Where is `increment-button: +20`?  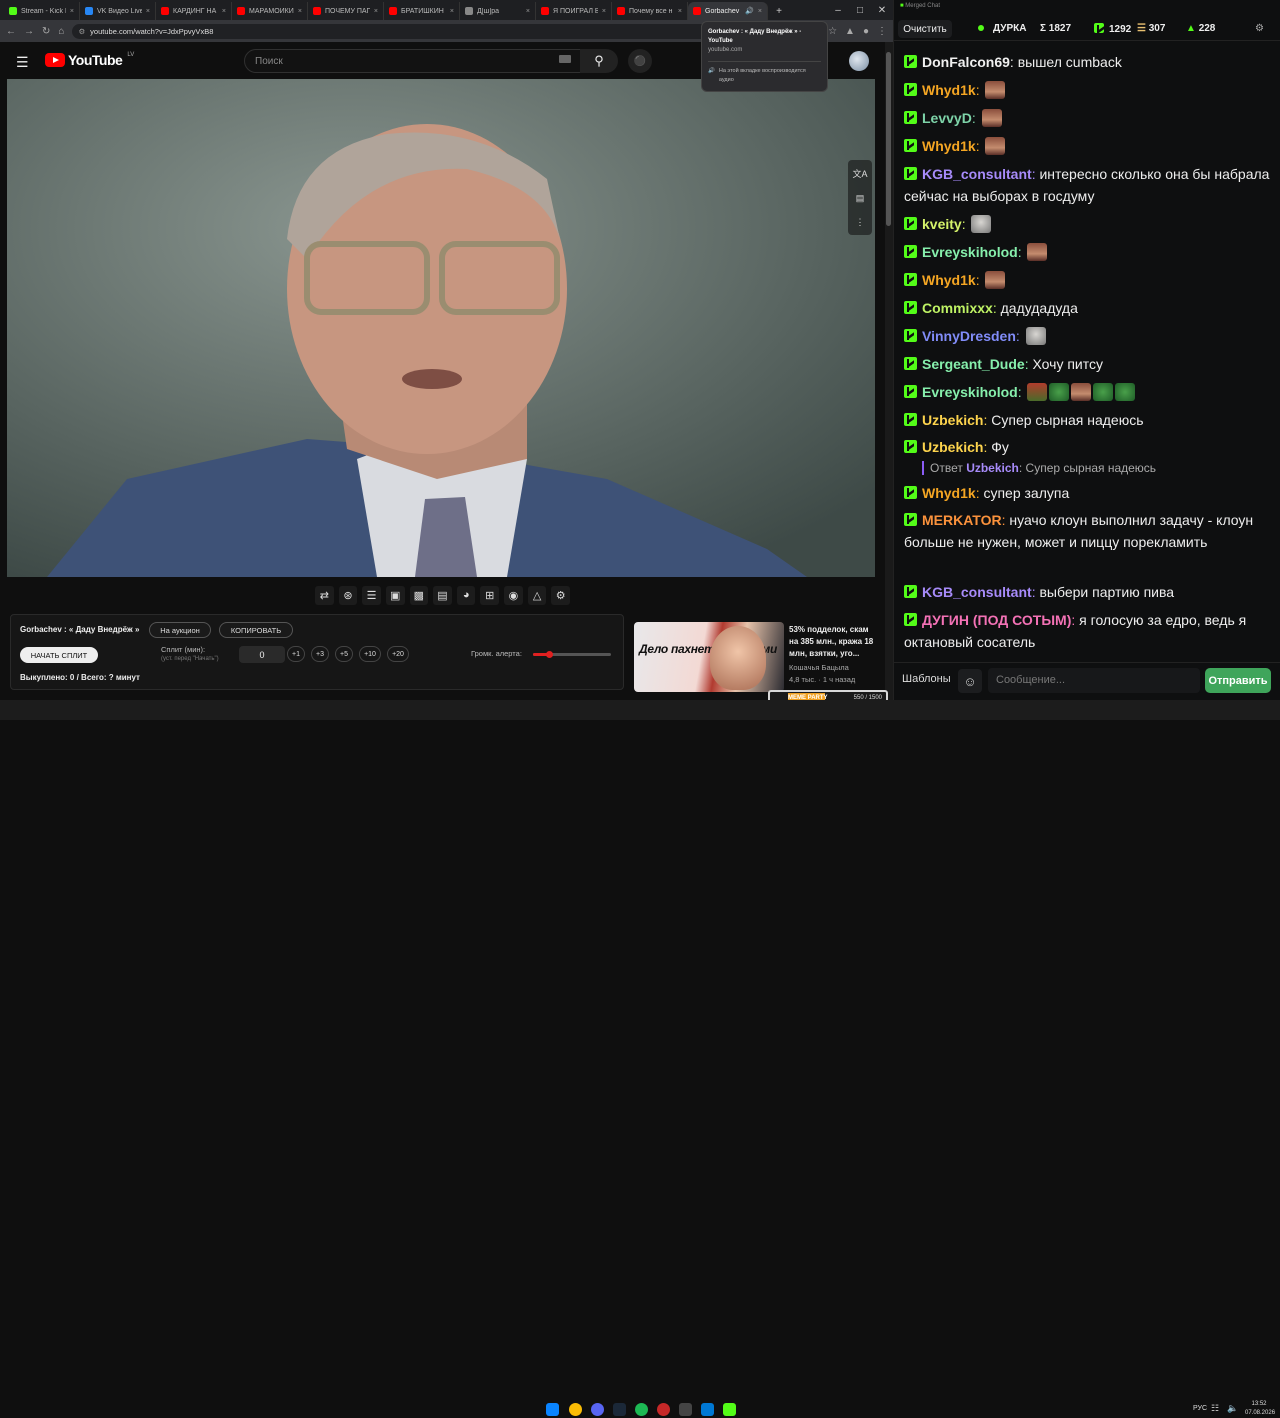 increment-button: +20 is located at coordinates (398, 654).